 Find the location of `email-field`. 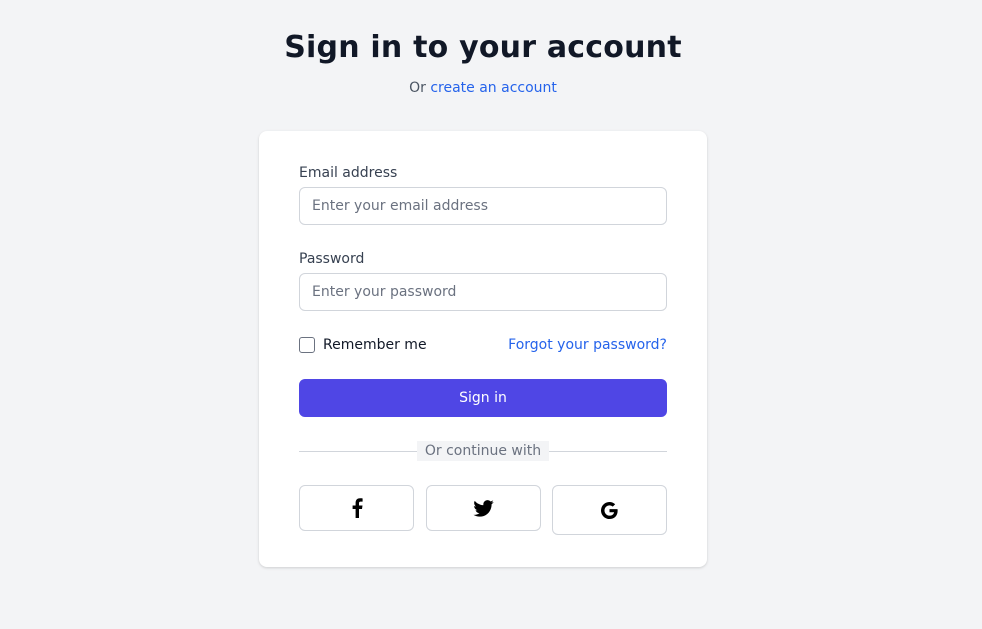

email-field is located at coordinates (483, 206).